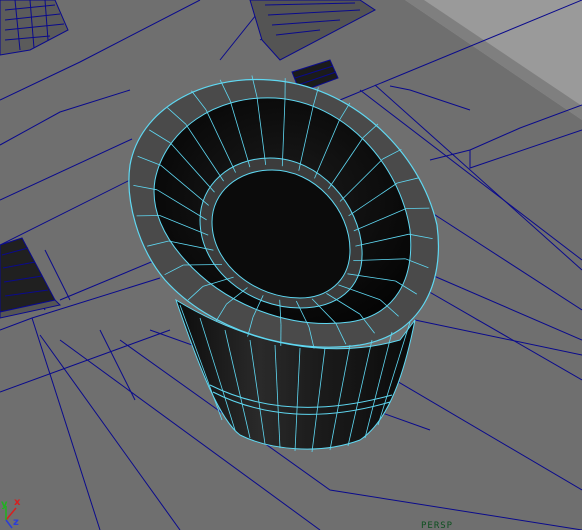 Image resolution: width=582 pixels, height=530 pixels. What do you see at coordinates (11, 517) in the screenshot?
I see `axis-gizmo-lines` at bounding box center [11, 517].